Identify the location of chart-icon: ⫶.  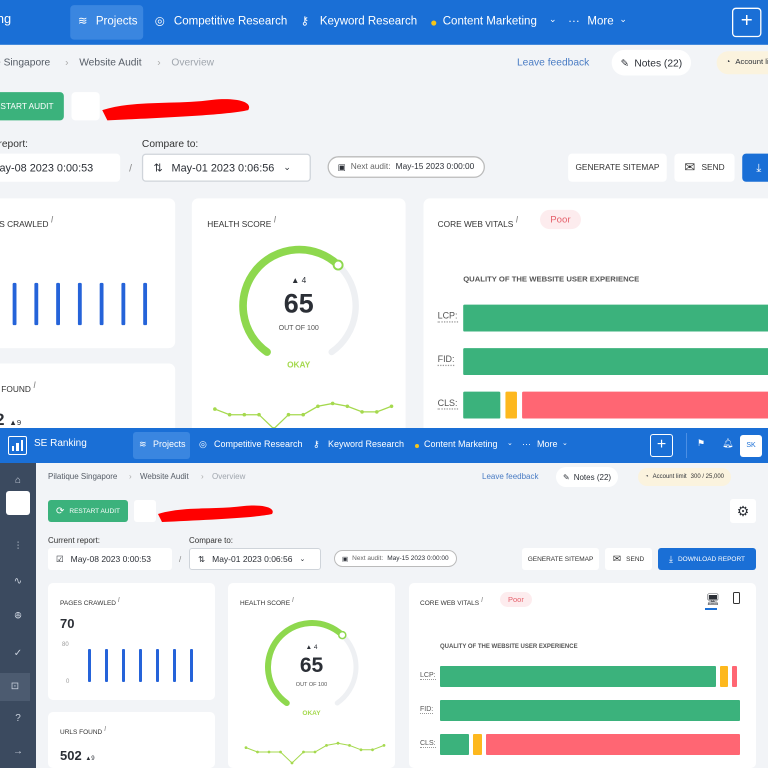
(18, 546).